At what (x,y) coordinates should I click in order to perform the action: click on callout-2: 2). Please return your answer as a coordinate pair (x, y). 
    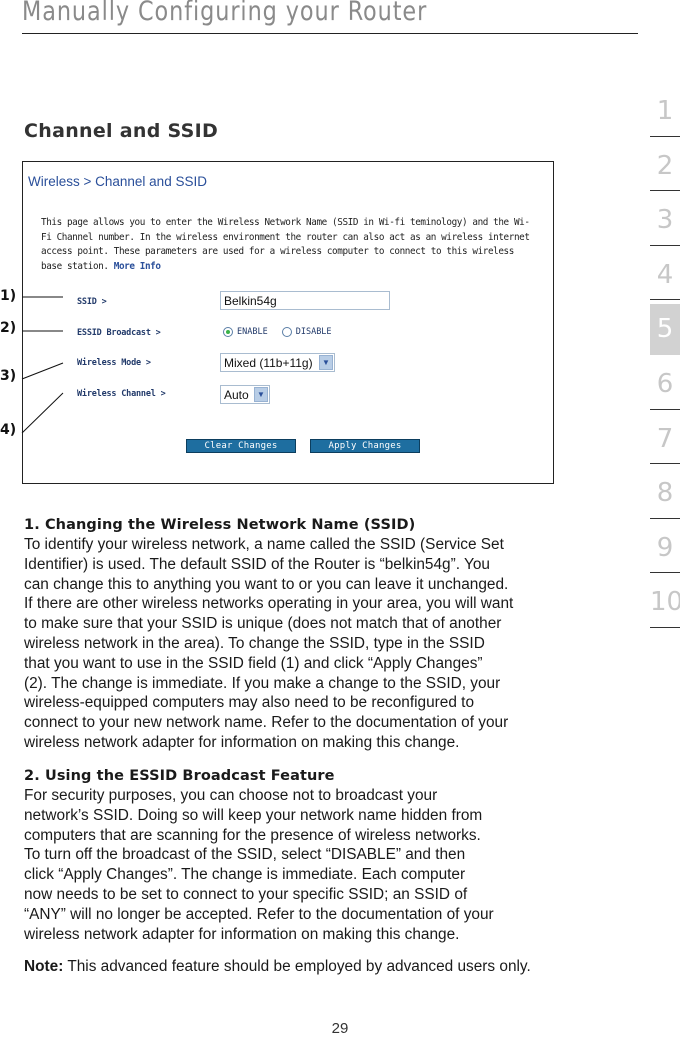
    Looking at the image, I should click on (8, 328).